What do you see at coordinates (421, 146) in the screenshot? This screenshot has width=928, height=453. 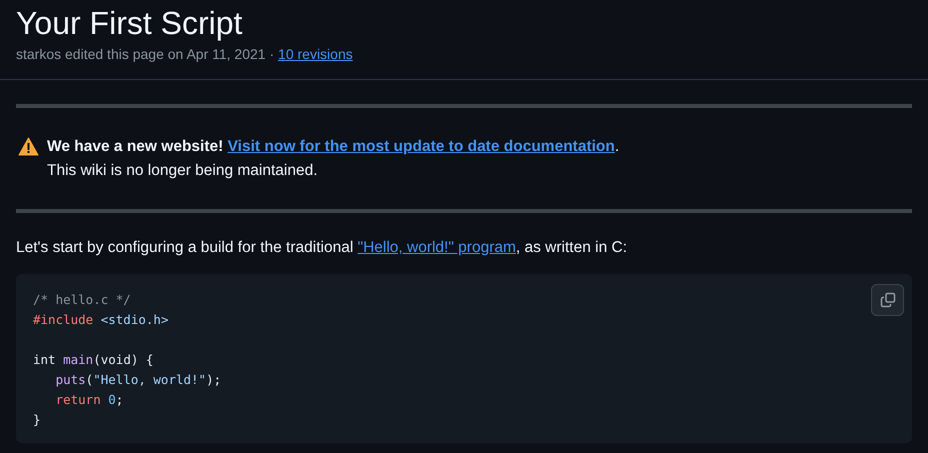 I see `documentation-link: Visit now for the most update to date documentation` at bounding box center [421, 146].